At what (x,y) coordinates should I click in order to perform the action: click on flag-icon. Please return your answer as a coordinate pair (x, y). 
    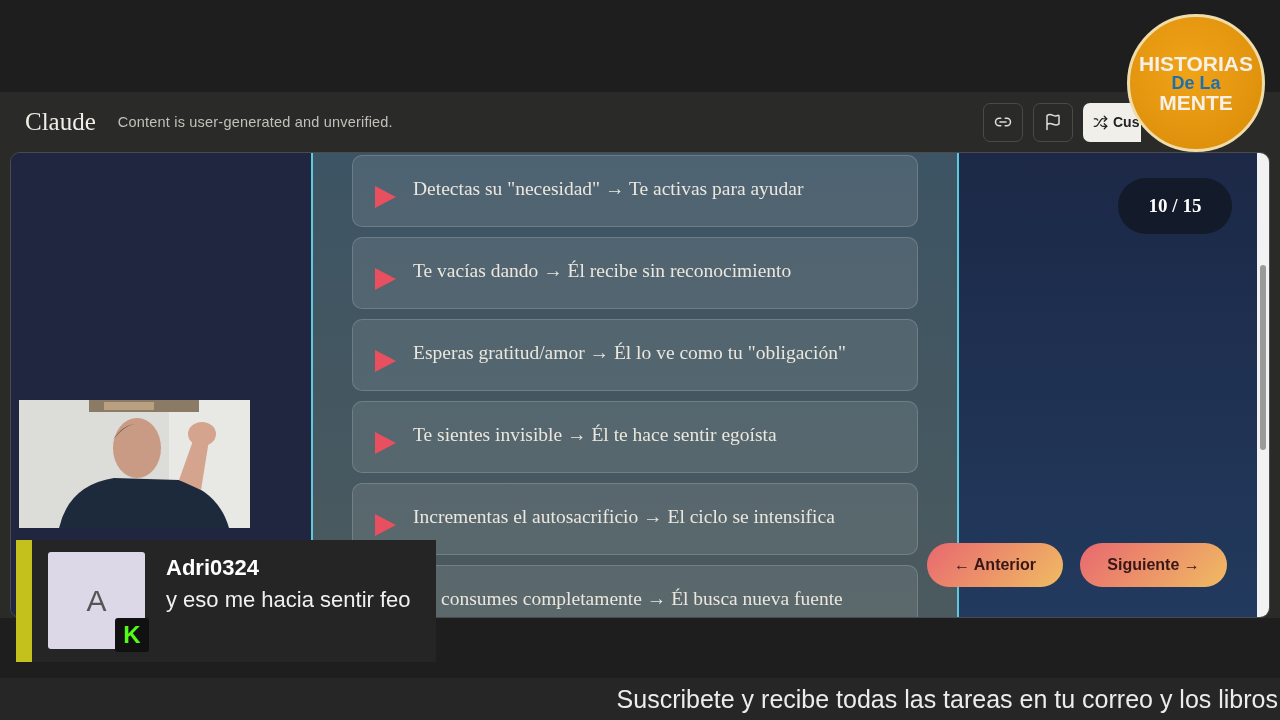
    Looking at the image, I should click on (1053, 122).